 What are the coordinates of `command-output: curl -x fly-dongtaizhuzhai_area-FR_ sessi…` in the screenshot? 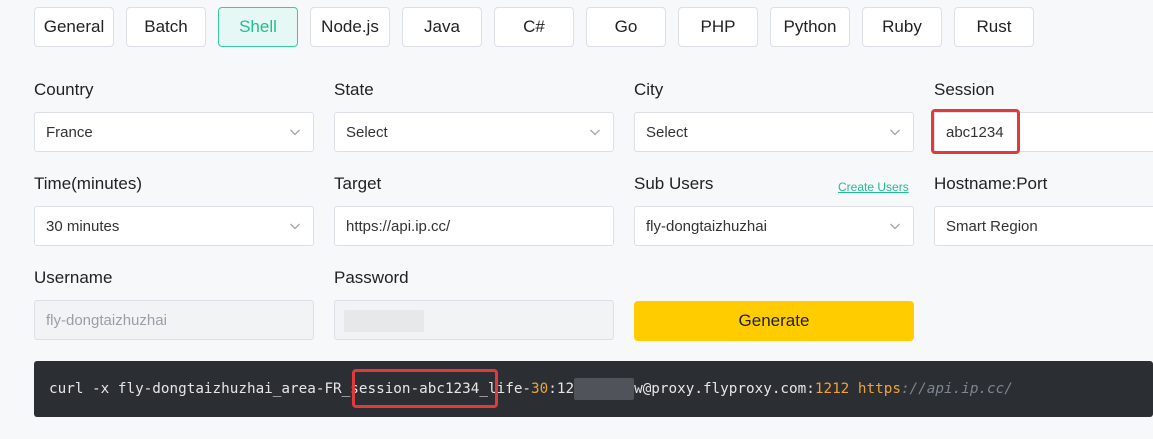 It's located at (593, 389).